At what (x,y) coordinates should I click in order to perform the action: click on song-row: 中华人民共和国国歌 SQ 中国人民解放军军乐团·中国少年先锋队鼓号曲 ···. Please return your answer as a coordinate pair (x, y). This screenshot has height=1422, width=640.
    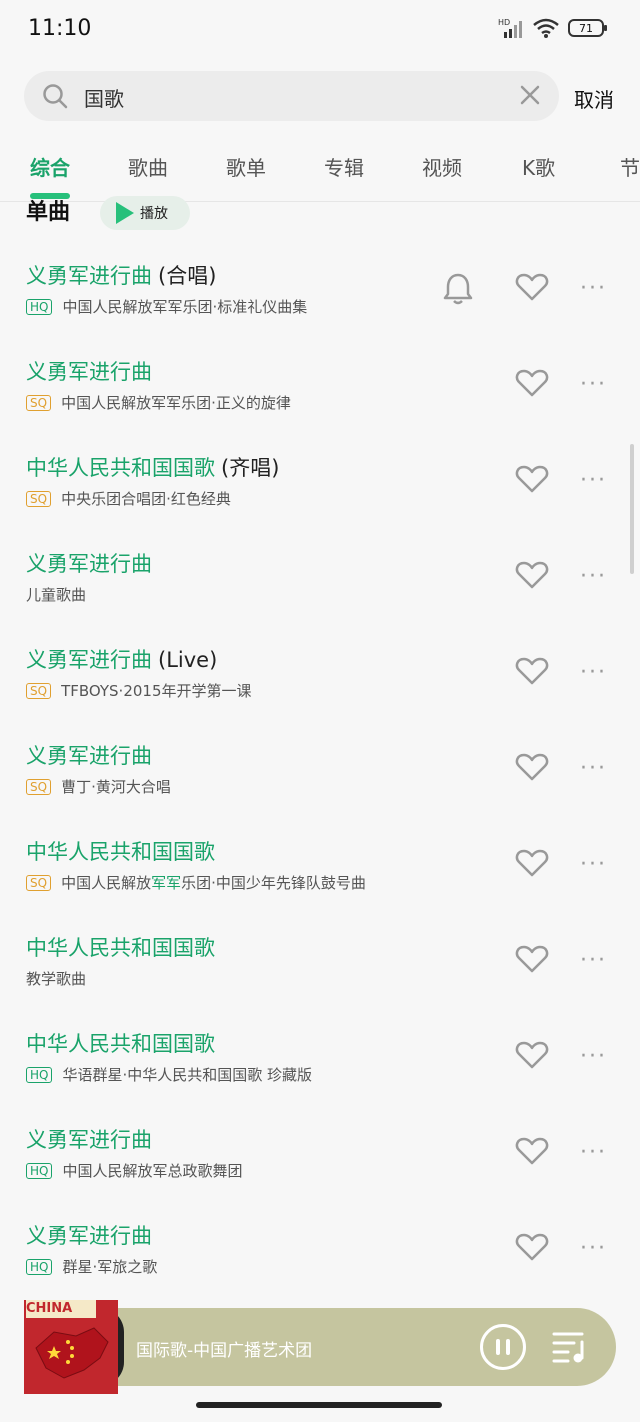
    Looking at the image, I should click on (320, 874).